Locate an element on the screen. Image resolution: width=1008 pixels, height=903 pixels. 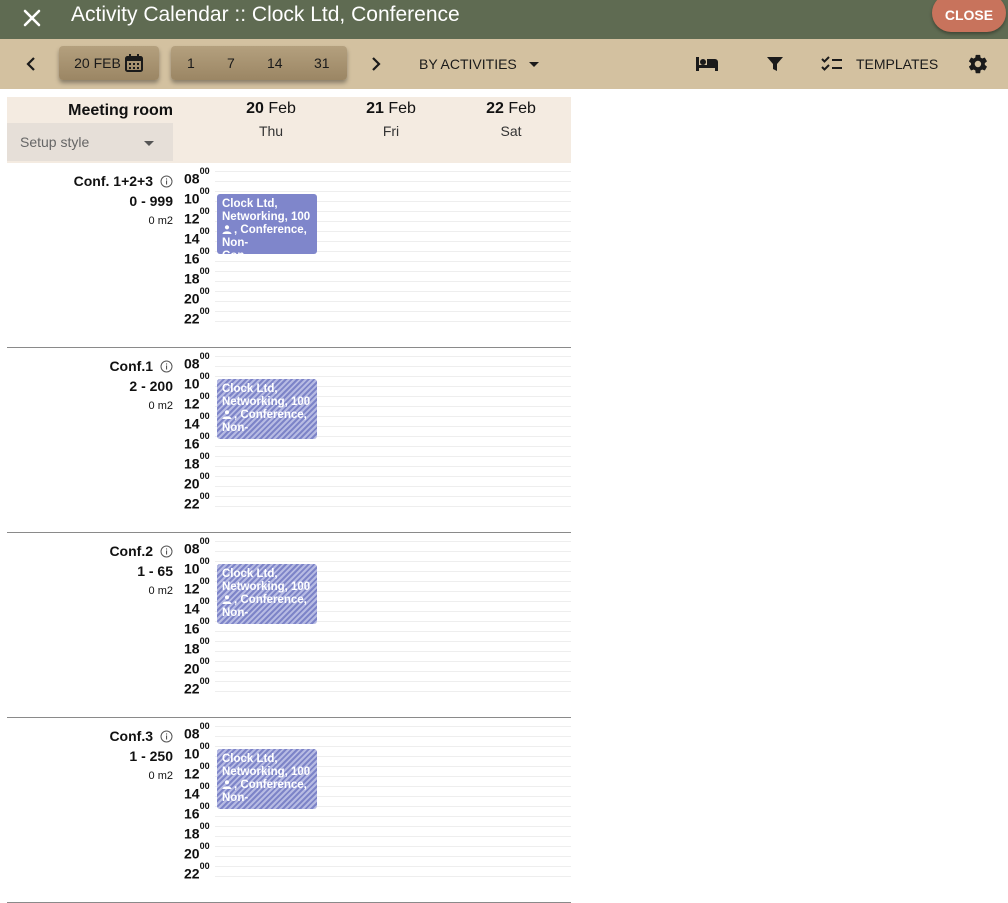
room-name-text: Conf. 1+2+3 is located at coordinates (113, 181).